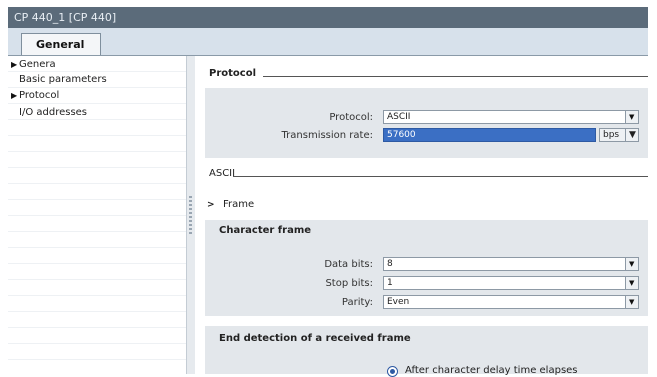  What do you see at coordinates (511, 283) in the screenshot?
I see `stop-bits-select: 1 ▼` at bounding box center [511, 283].